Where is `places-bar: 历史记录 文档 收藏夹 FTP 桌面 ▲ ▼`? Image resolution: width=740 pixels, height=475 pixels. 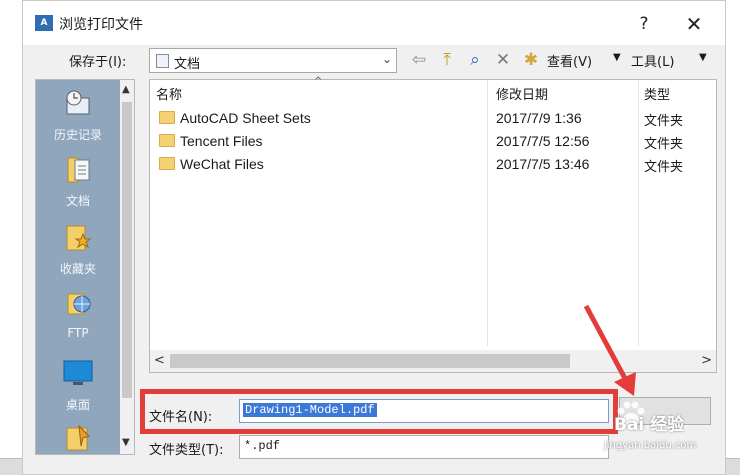 places-bar: 历史记录 文档 收藏夹 FTP 桌面 ▲ ▼ is located at coordinates (85, 267).